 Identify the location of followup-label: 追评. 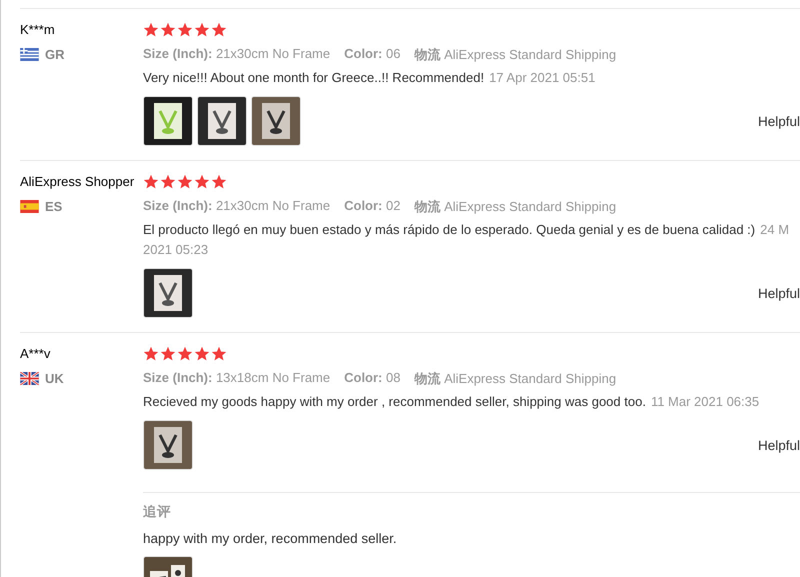
(157, 512).